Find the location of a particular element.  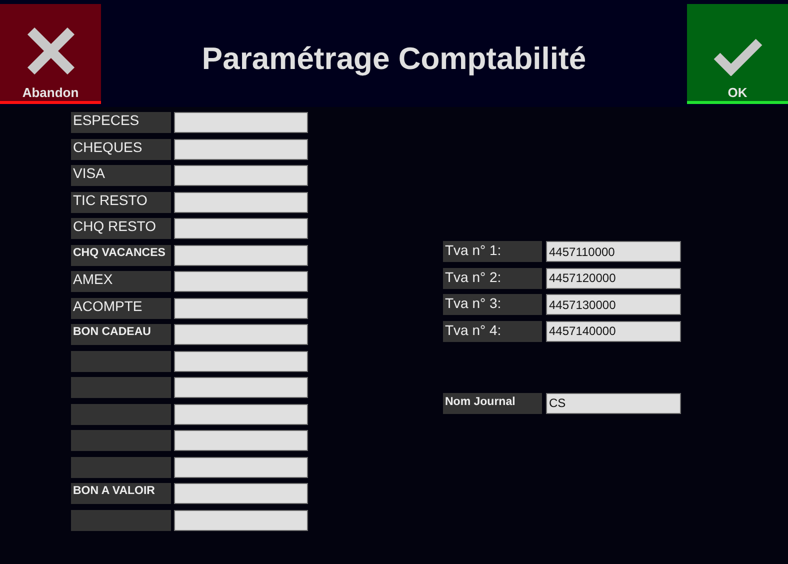

input-field: 4457140000 is located at coordinates (613, 331).